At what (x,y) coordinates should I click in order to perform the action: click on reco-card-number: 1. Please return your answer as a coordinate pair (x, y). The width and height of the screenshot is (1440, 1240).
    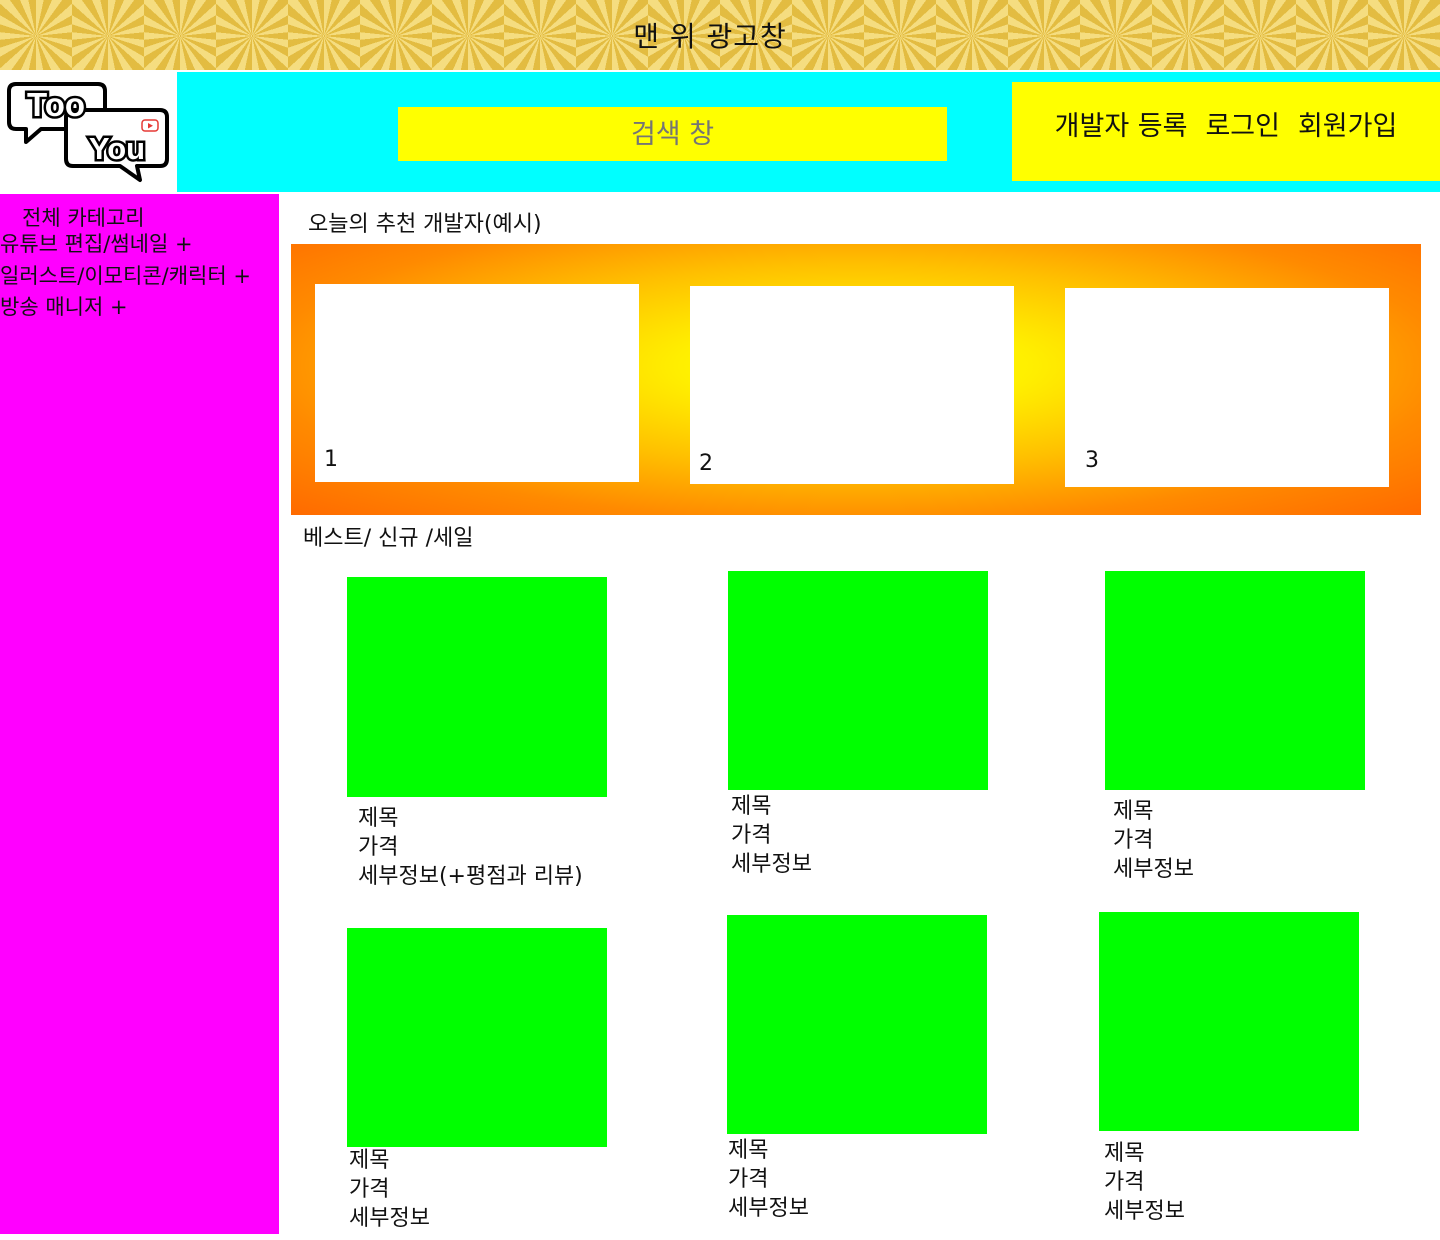
    Looking at the image, I should click on (331, 459).